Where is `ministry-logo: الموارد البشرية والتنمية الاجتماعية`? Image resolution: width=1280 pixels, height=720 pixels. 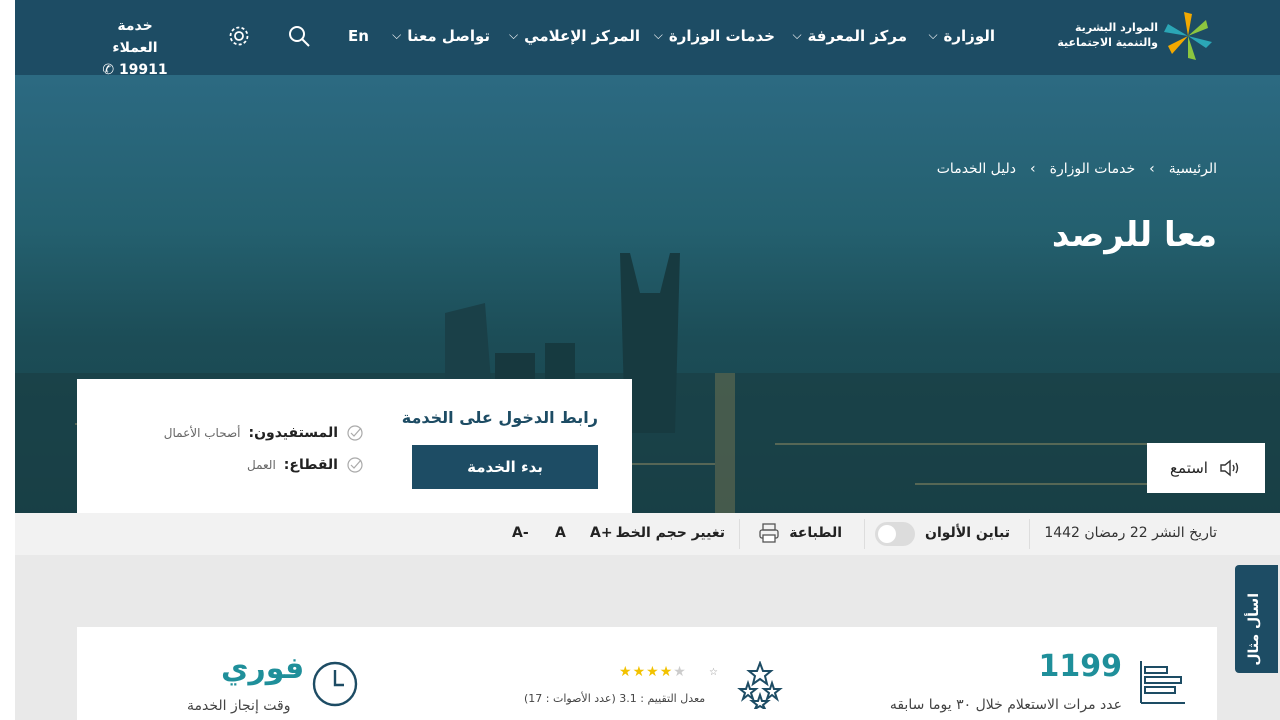
ministry-logo: الموارد البشرية والتنمية الاجتماعية is located at coordinates (1133, 37).